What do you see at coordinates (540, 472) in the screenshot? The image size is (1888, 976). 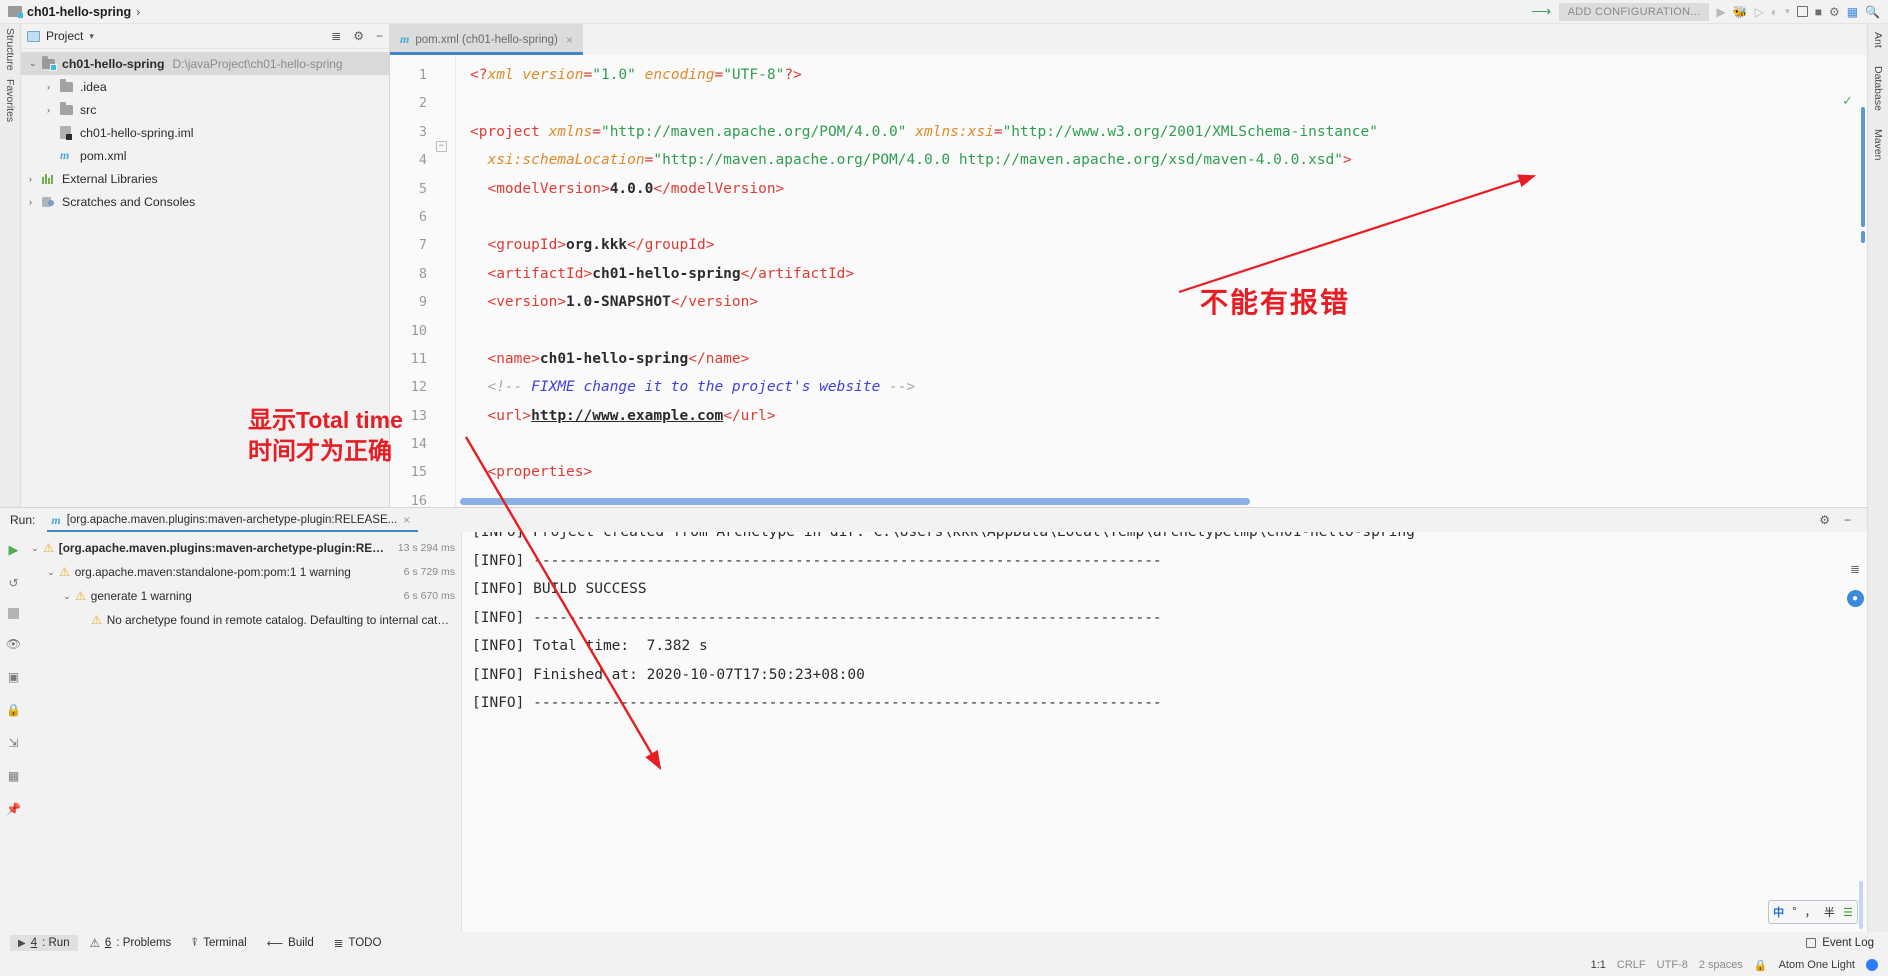 I see `code-token: <properties>` at bounding box center [540, 472].